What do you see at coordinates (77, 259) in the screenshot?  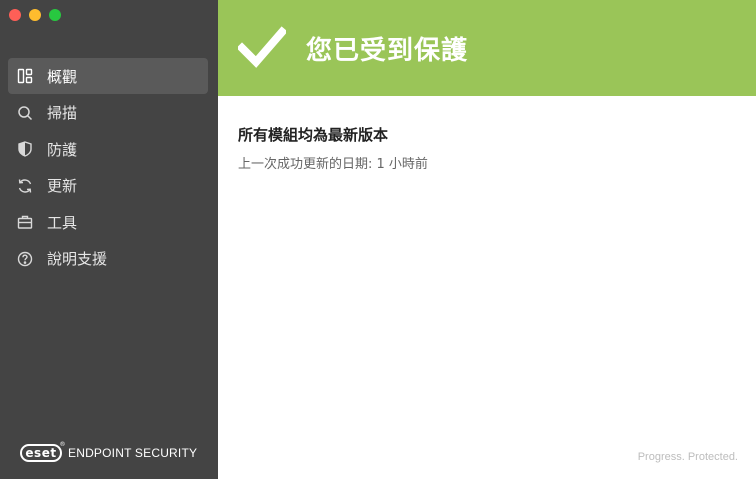 I see `sidebar-item-label: 說明支援` at bounding box center [77, 259].